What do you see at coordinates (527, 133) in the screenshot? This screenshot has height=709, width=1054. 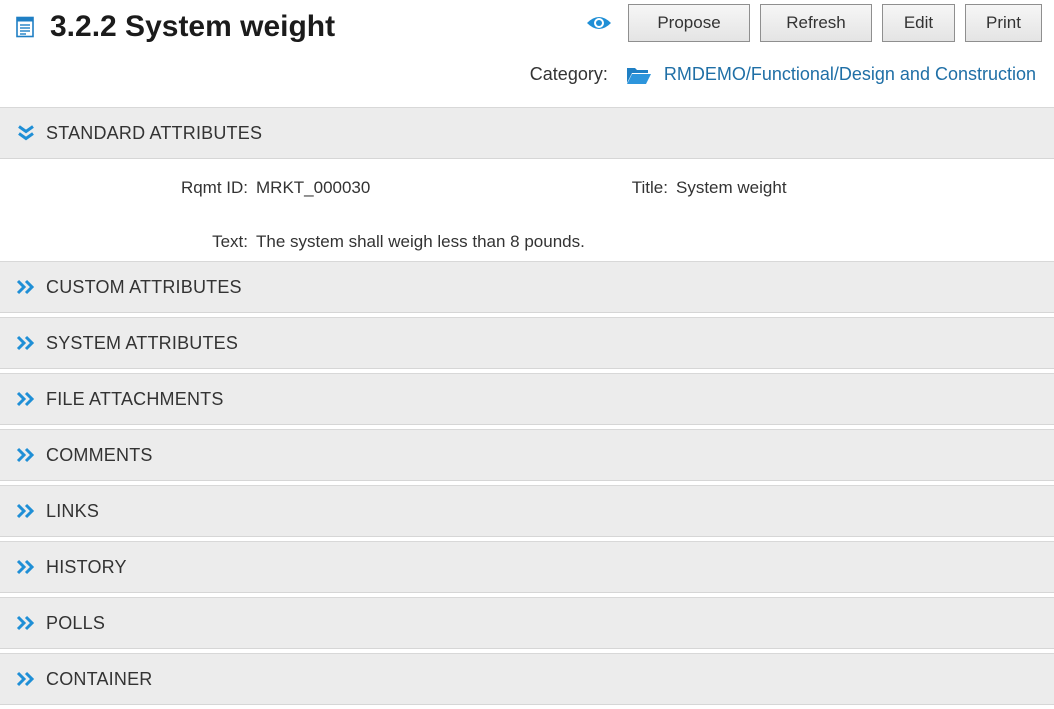 I see `section-standard-attributes: STANDARD ATTRIBUTES` at bounding box center [527, 133].